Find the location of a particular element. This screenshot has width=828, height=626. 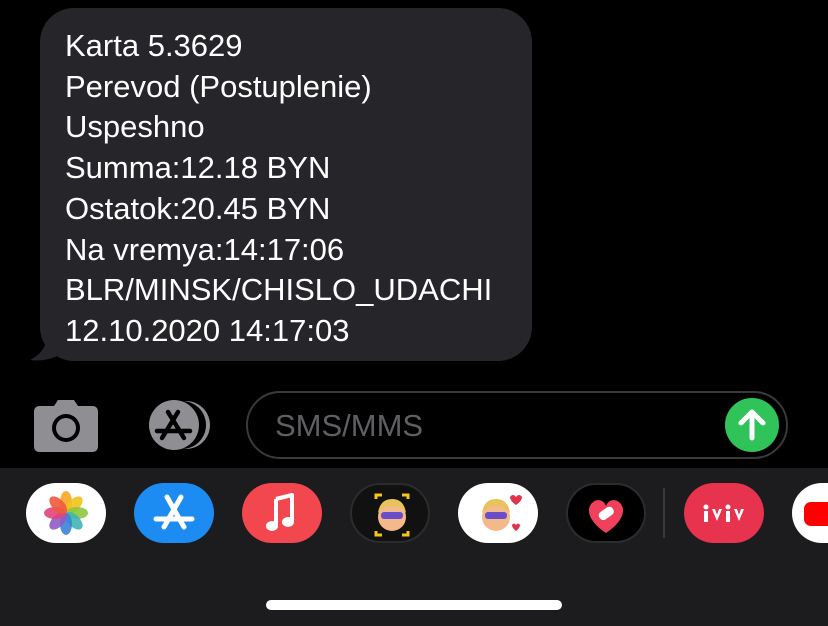

ivi-app is located at coordinates (724, 513).